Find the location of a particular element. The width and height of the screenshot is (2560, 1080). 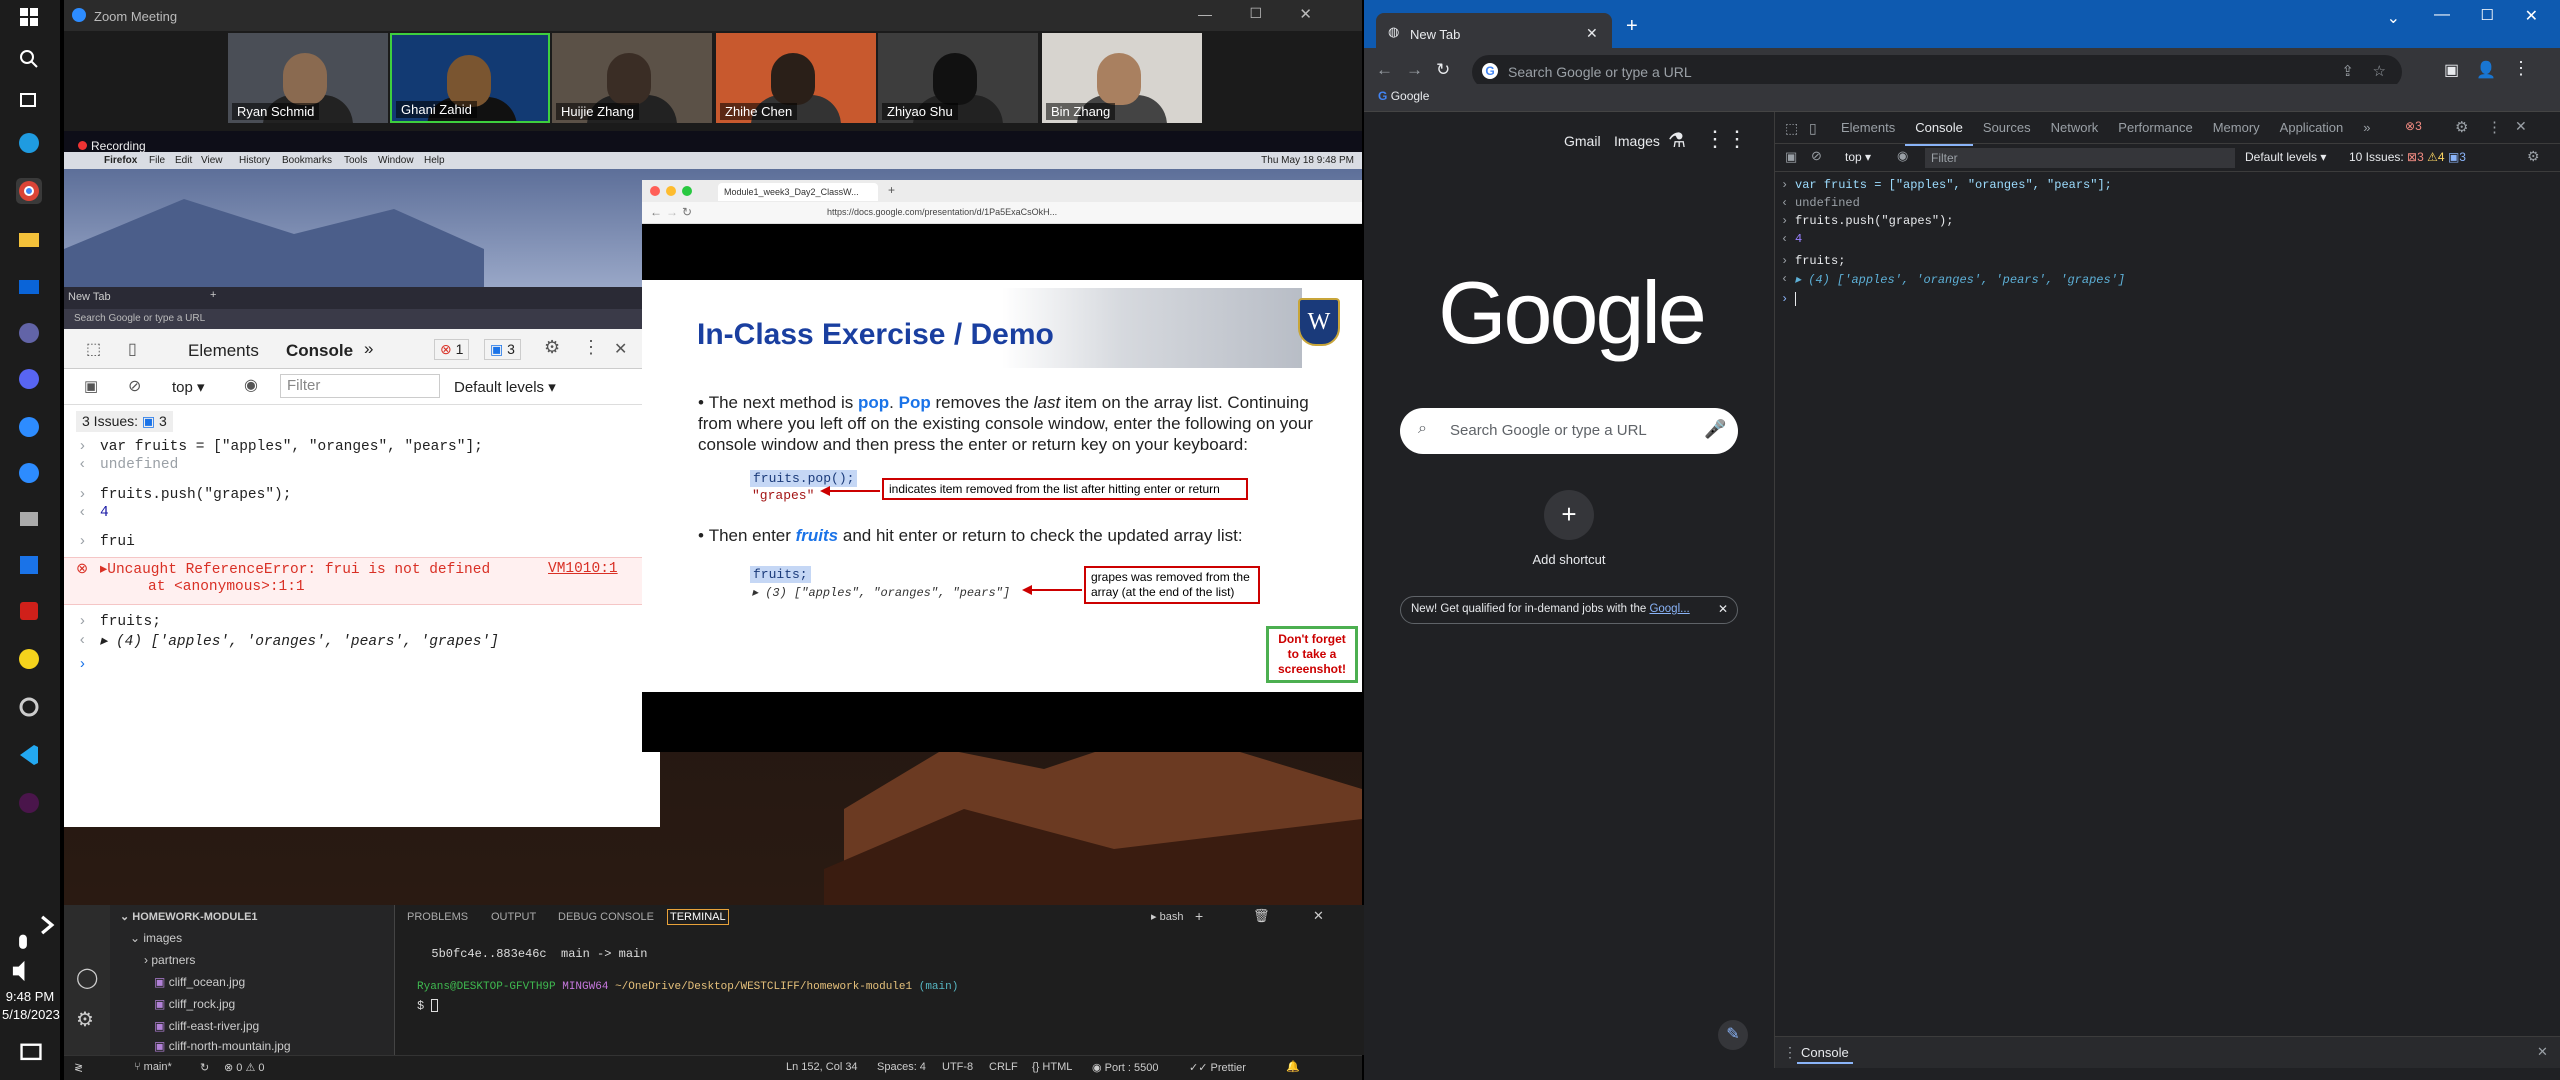

participant-tile: Ryan Schmid is located at coordinates (308, 78).